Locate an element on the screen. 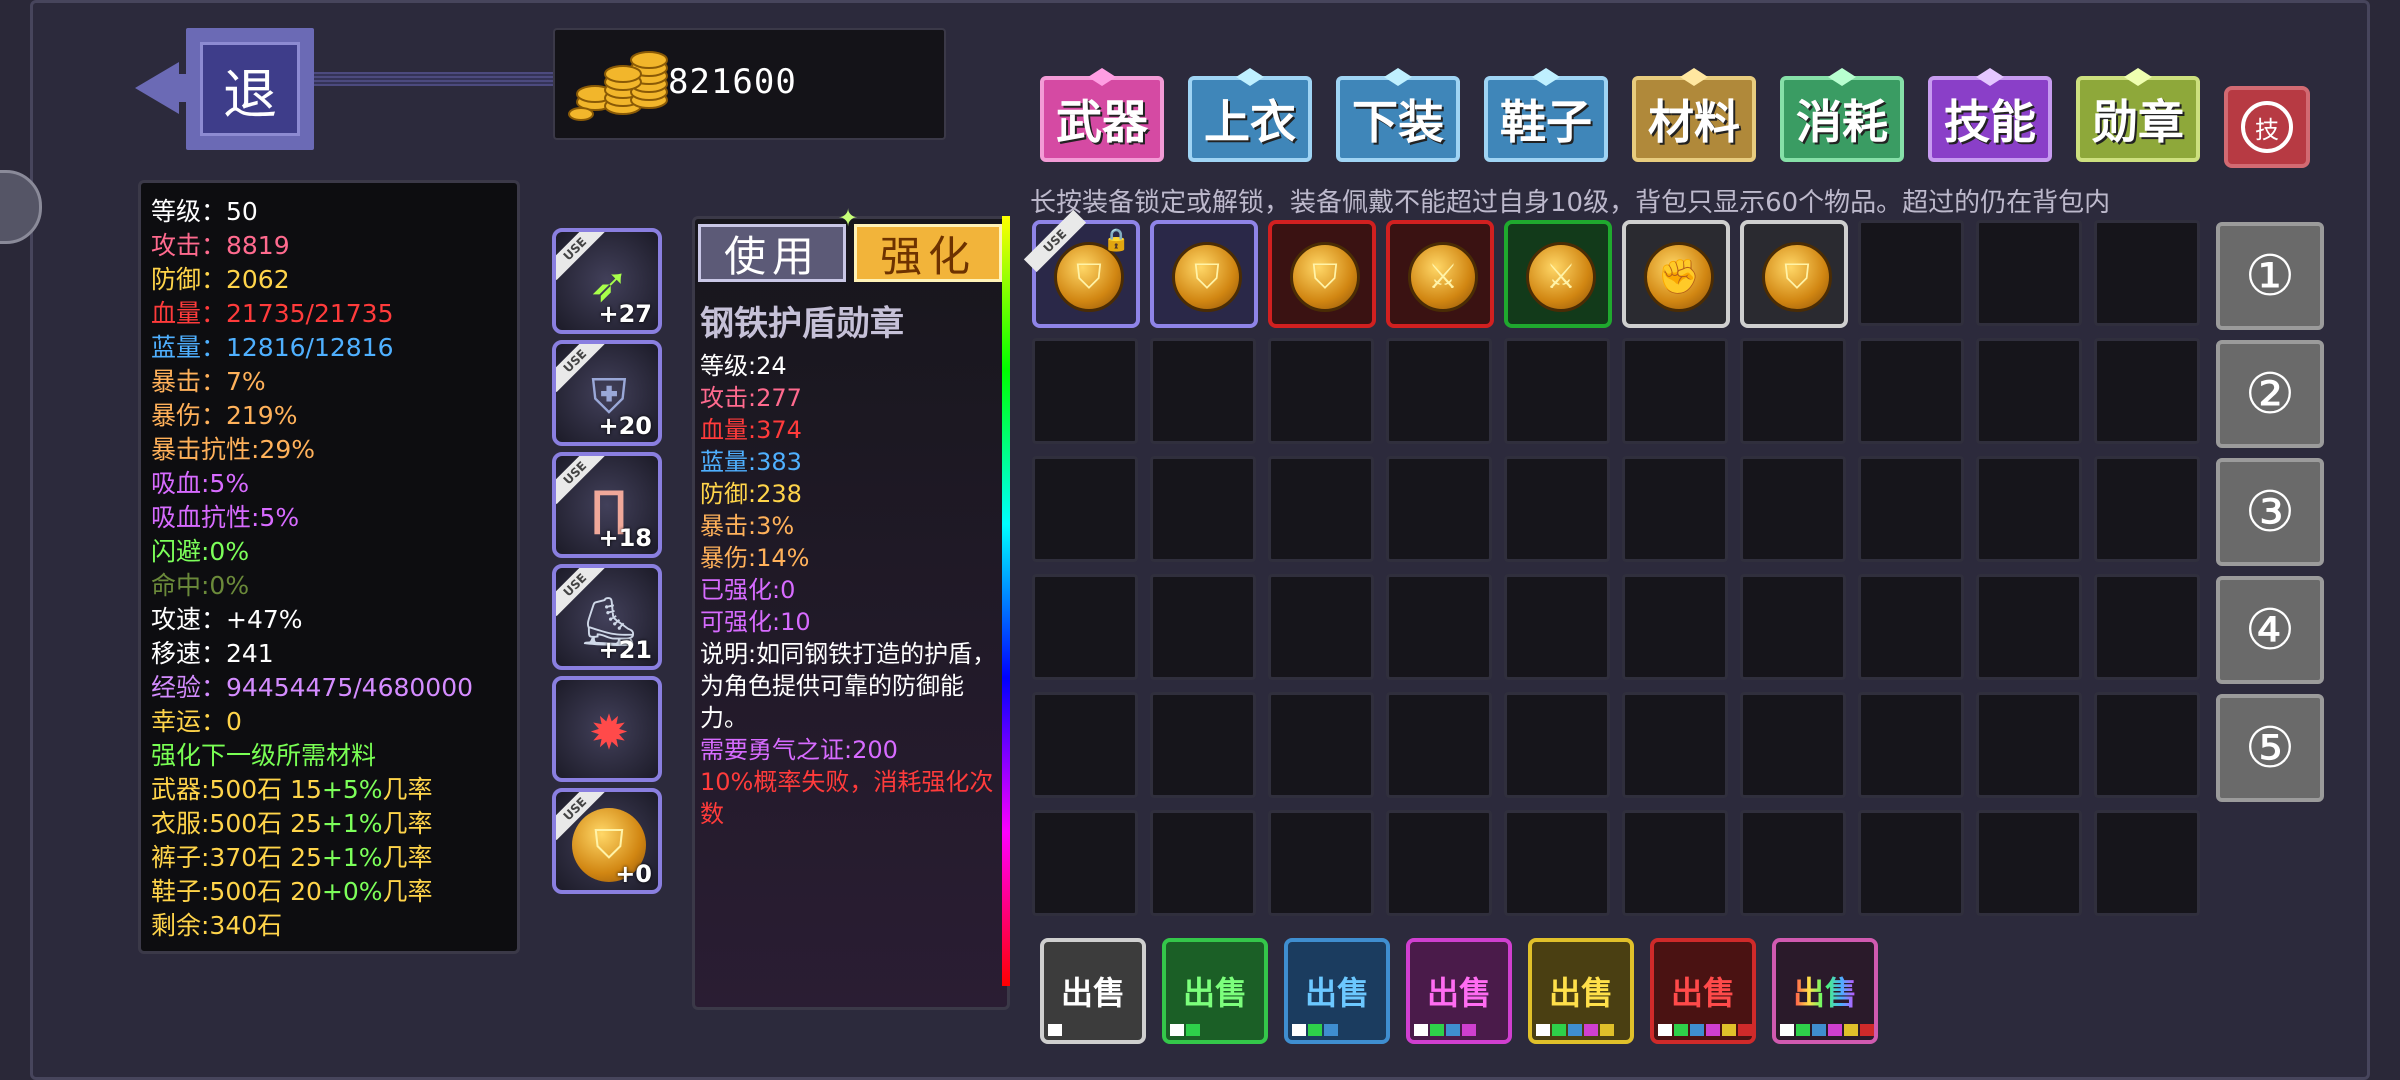 This screenshot has width=2400, height=1080. rarity-dot is located at coordinates (1453, 1030).